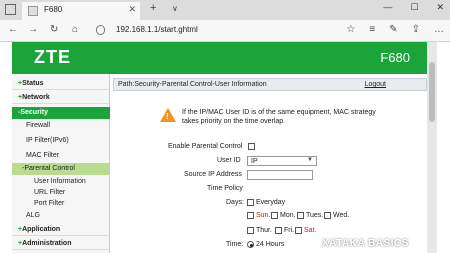 This screenshot has height=253, width=450. What do you see at coordinates (263, 215) in the screenshot?
I see `sun-label: Sun.` at bounding box center [263, 215].